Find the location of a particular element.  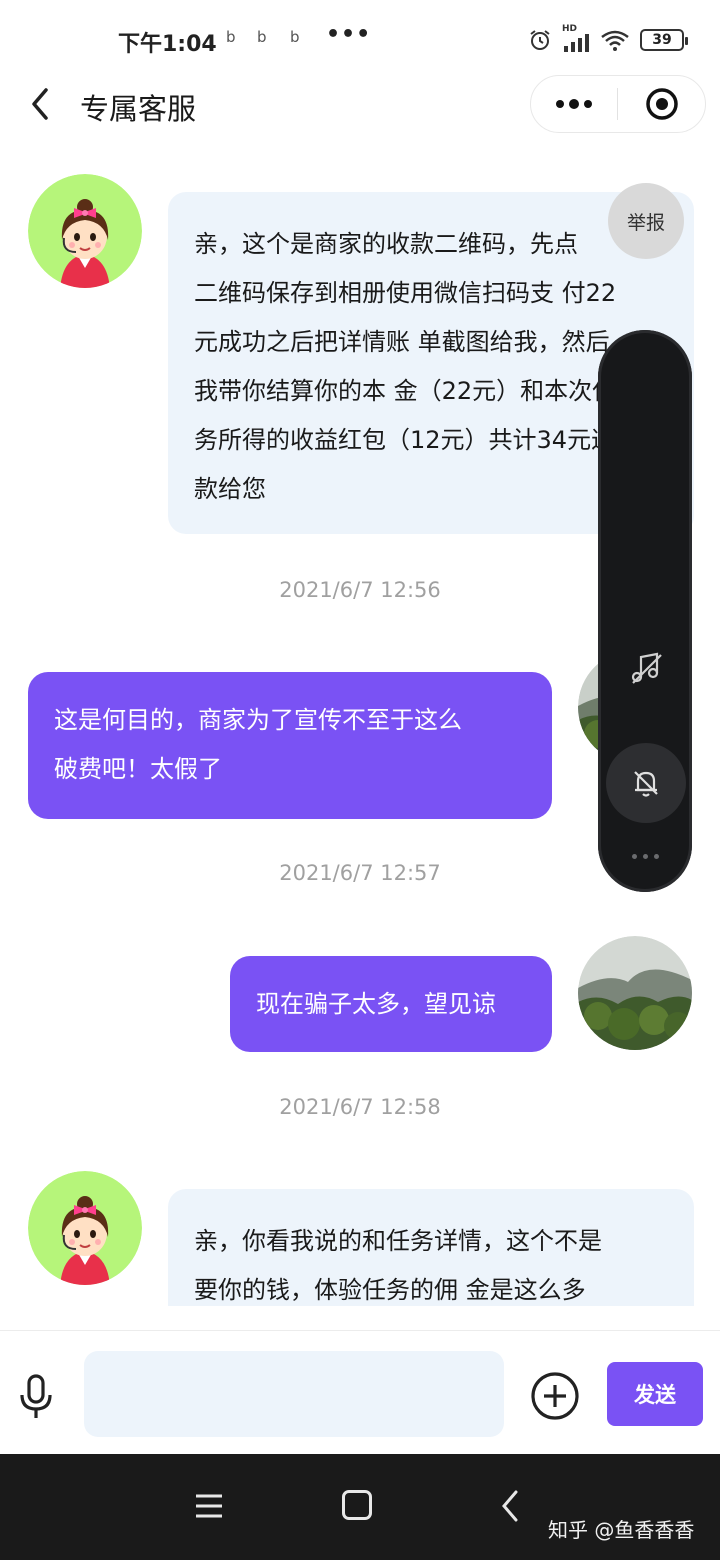

input-bar: 发送 is located at coordinates (360, 1392).